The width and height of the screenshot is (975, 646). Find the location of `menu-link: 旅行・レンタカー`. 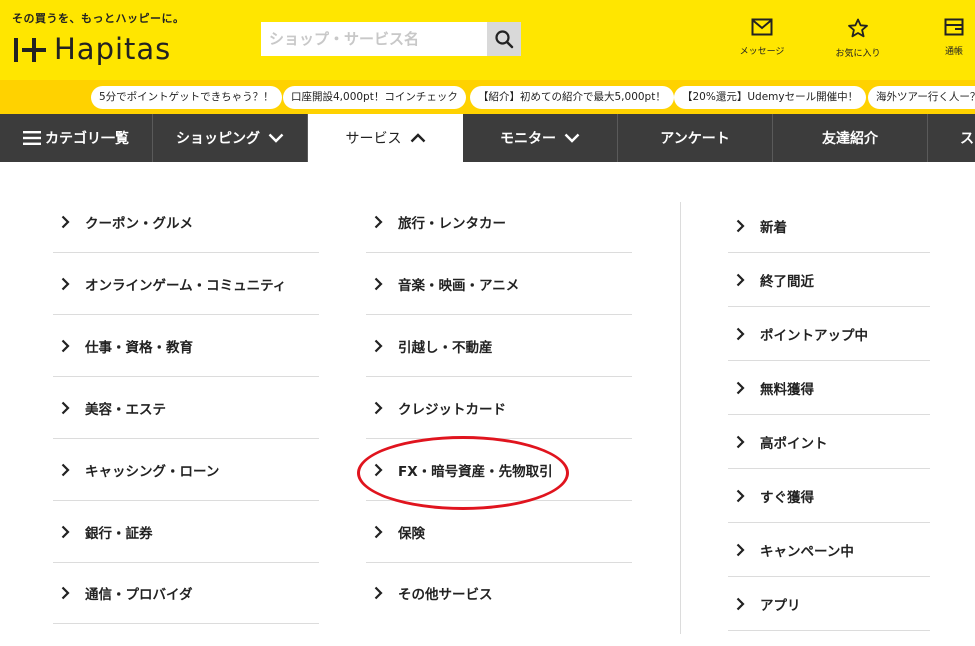

menu-link: 旅行・レンタカー is located at coordinates (499, 222).